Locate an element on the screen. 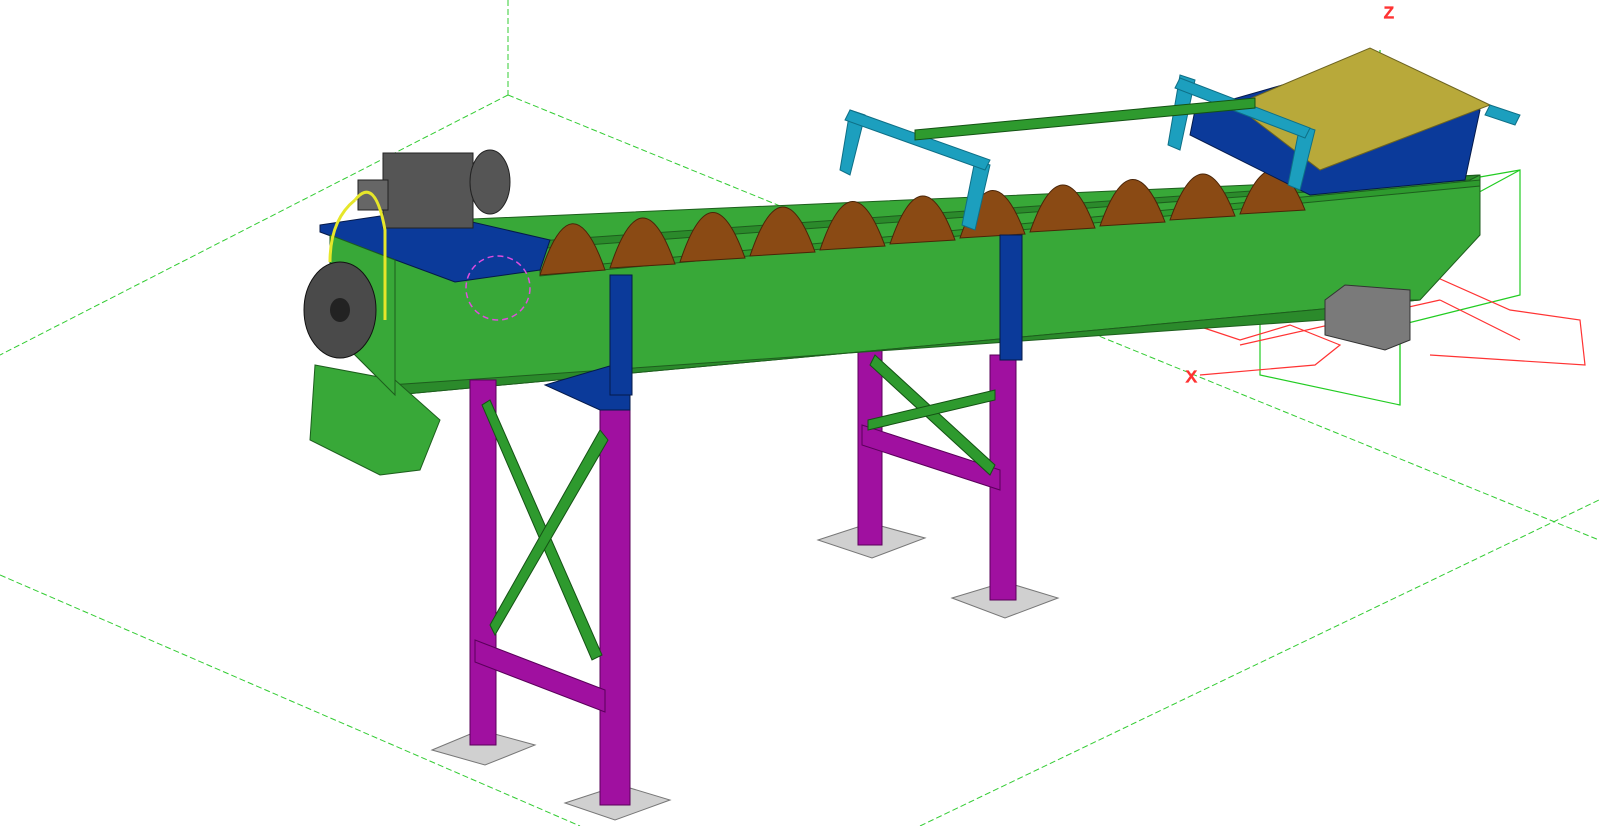 This screenshot has width=1599, height=826. pulley-hub is located at coordinates (340, 310).